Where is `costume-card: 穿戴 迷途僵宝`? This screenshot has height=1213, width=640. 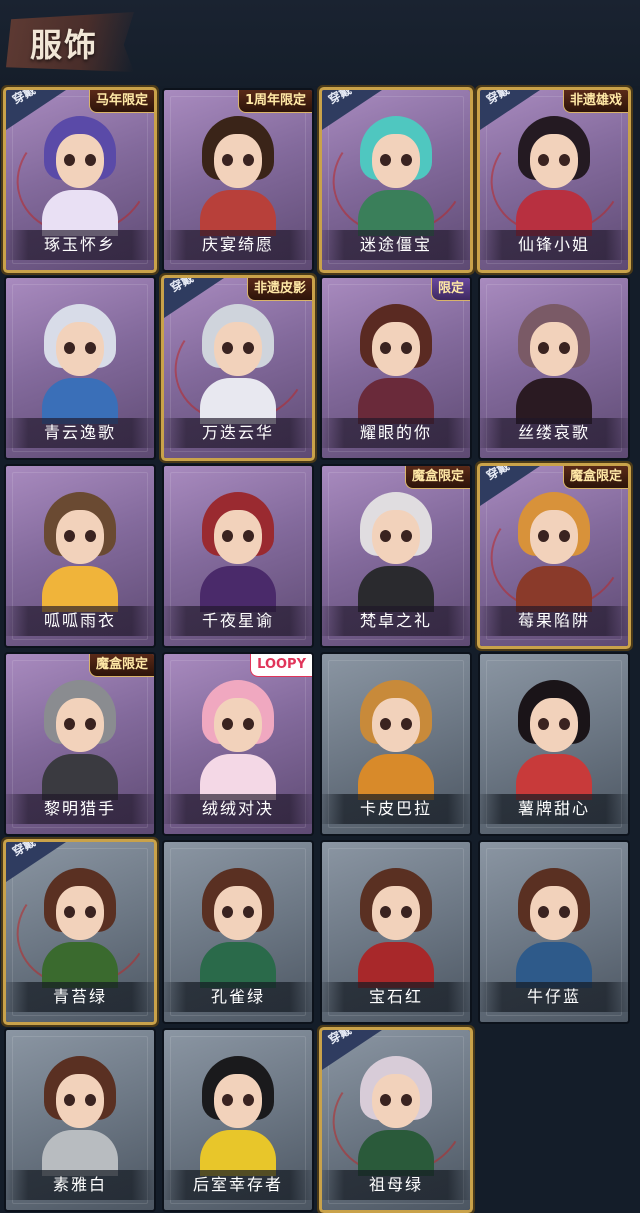
costume-card: 穿戴 迷途僵宝 is located at coordinates (396, 180).